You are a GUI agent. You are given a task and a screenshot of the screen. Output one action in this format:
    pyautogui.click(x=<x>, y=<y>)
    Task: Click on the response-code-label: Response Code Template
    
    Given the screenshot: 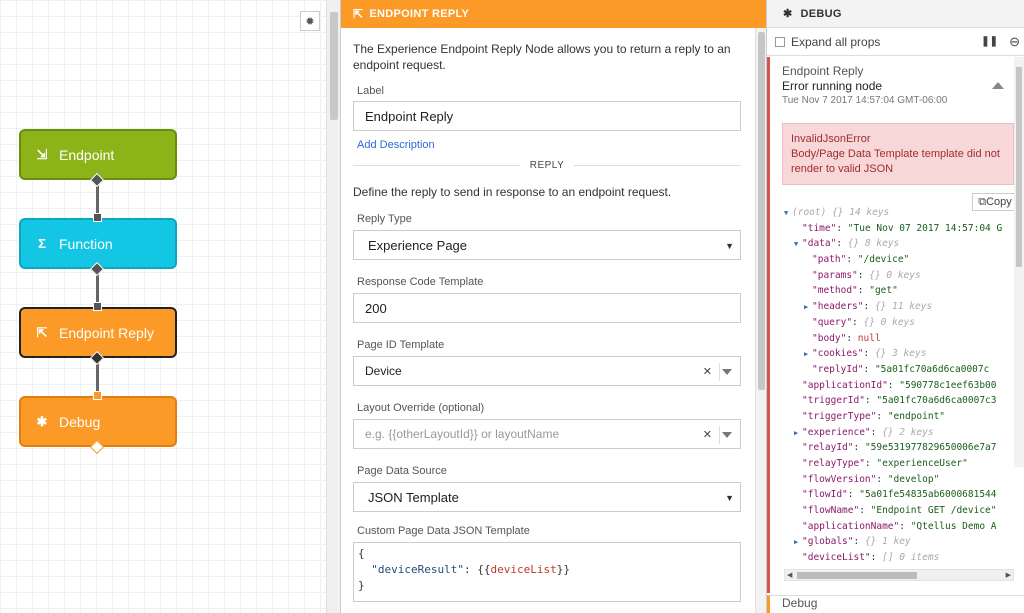 What is the action you would take?
    pyautogui.click(x=420, y=282)
    